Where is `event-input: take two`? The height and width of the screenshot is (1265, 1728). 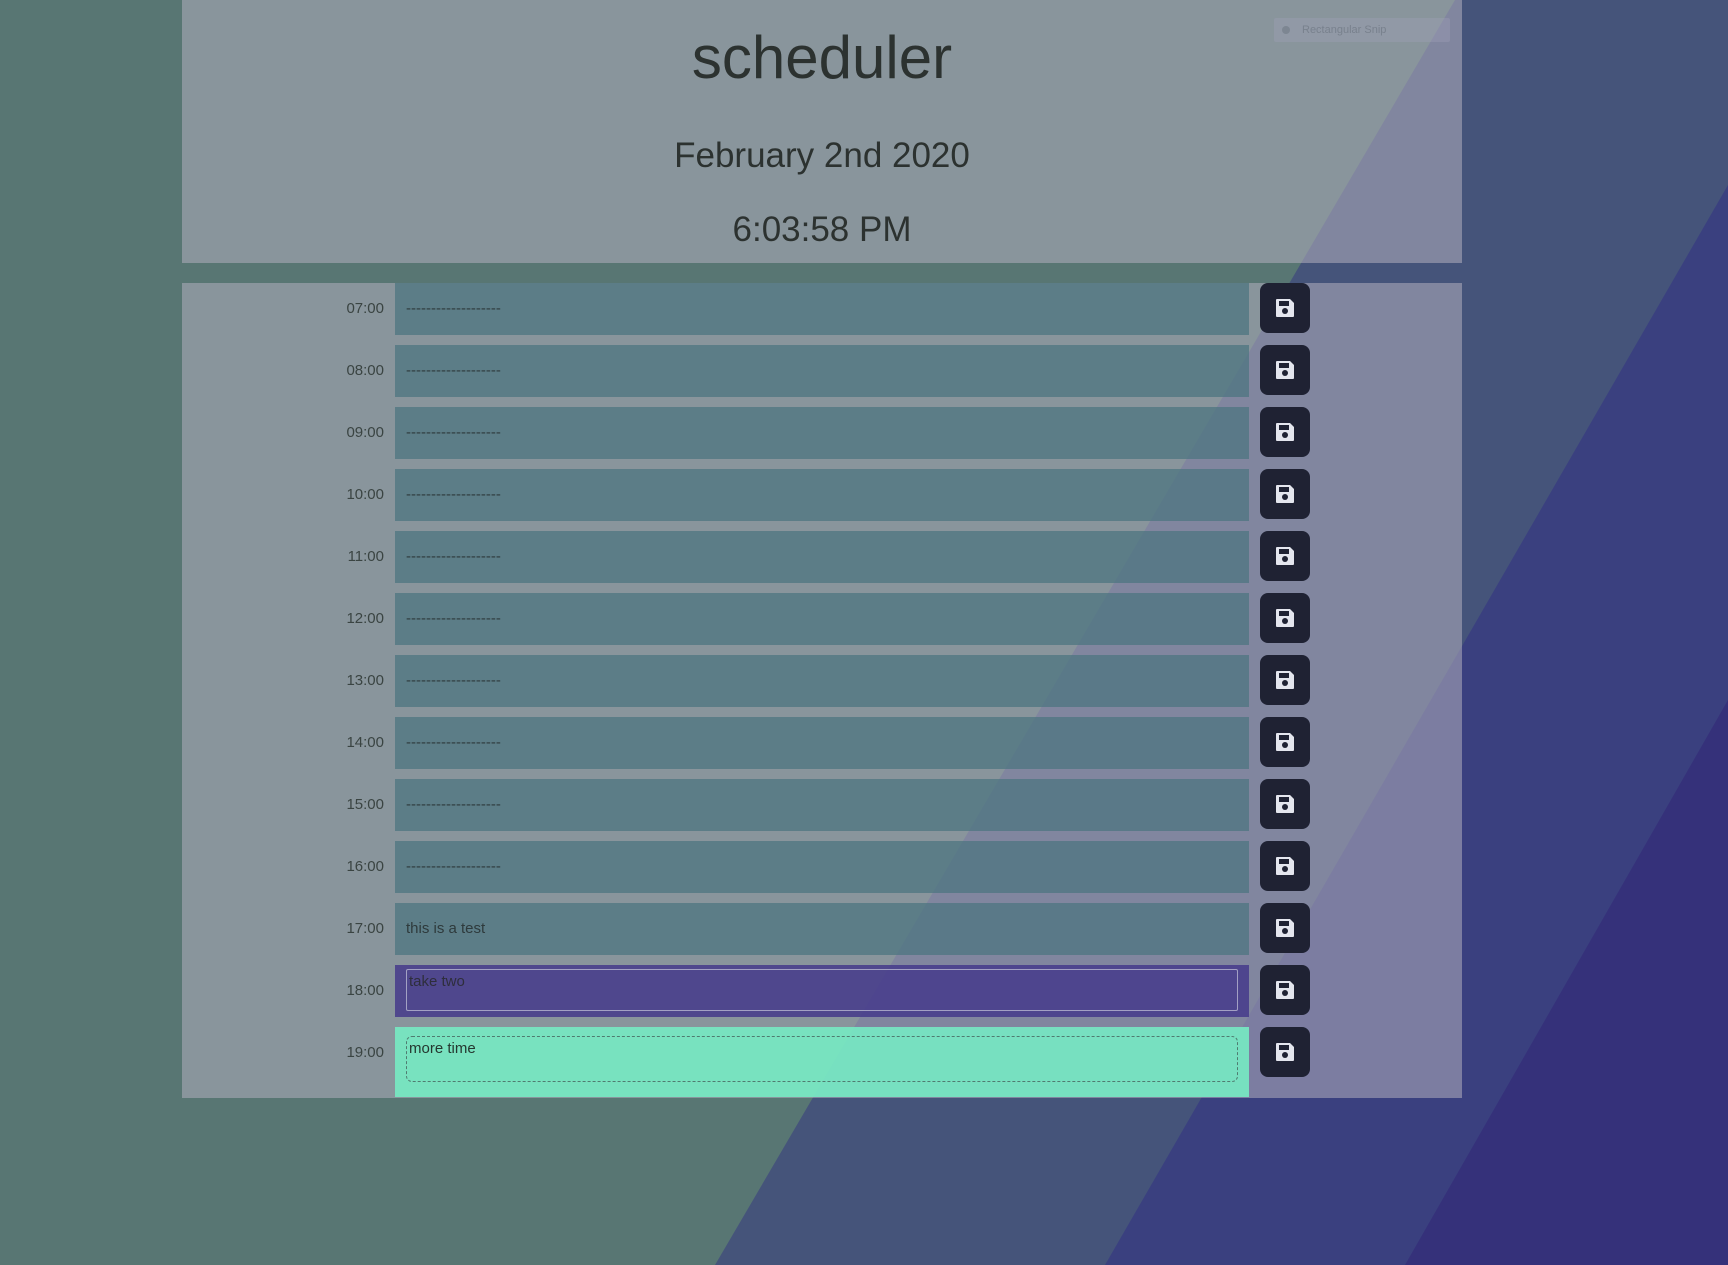 event-input: take two is located at coordinates (822, 991).